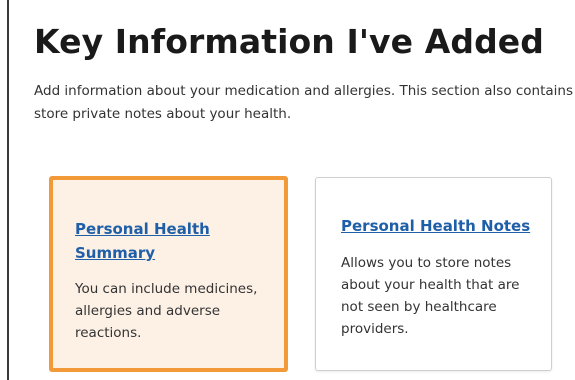  What do you see at coordinates (8, 190) in the screenshot?
I see `window-border` at bounding box center [8, 190].